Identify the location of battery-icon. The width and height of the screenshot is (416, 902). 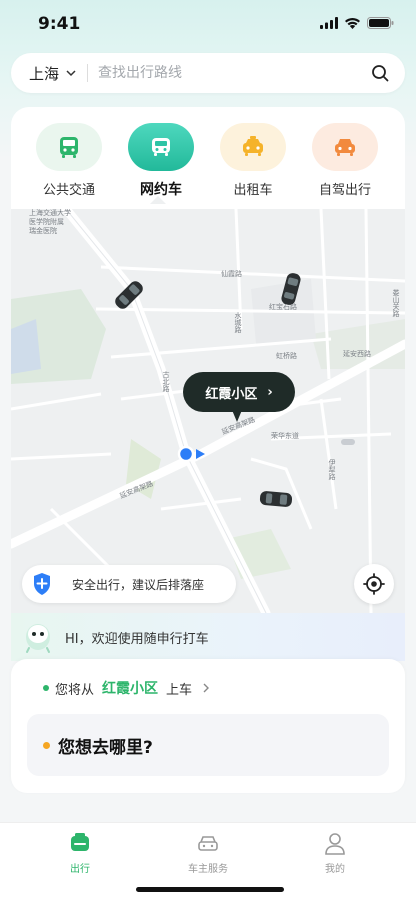
(380, 23).